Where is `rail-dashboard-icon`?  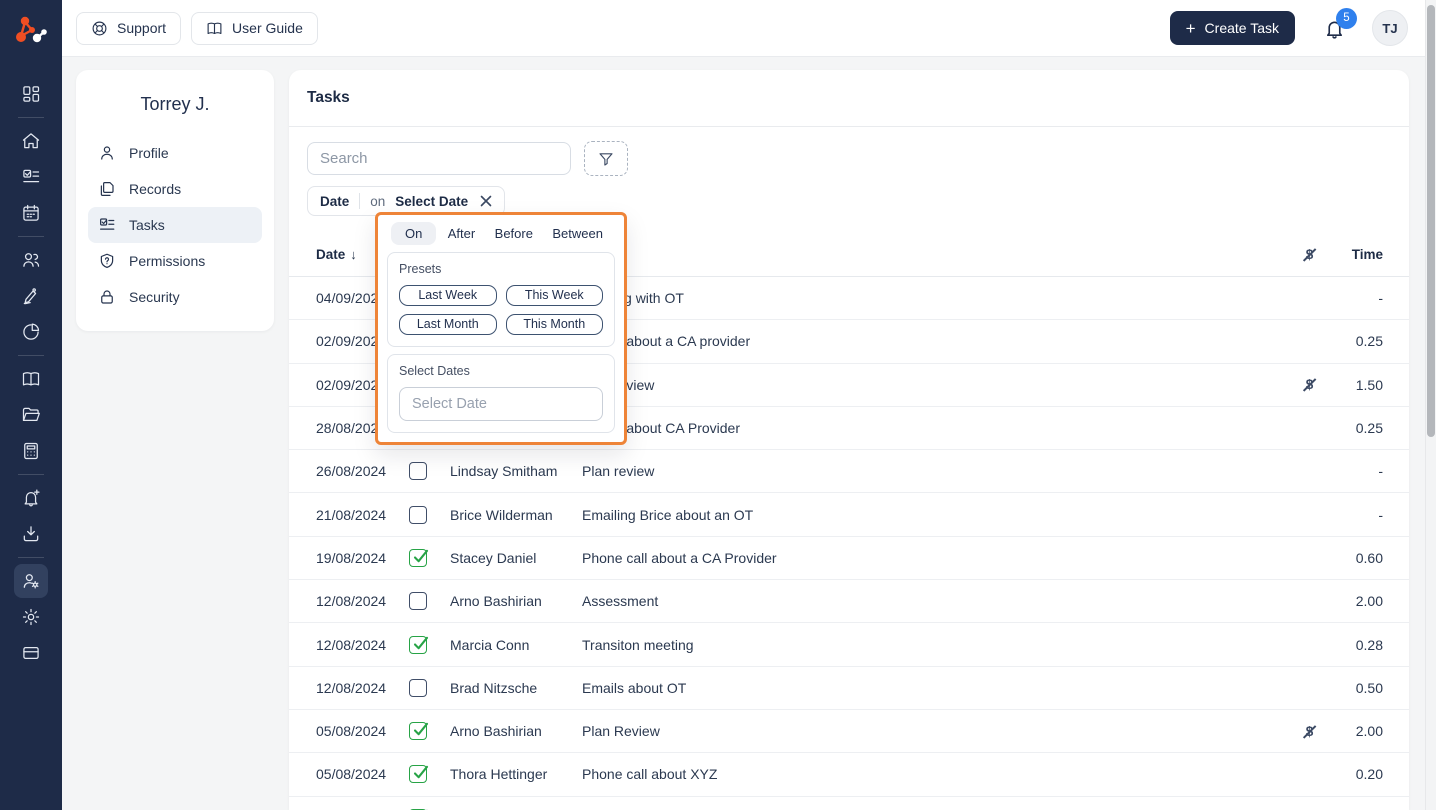
rail-dashboard-icon is located at coordinates (31, 94).